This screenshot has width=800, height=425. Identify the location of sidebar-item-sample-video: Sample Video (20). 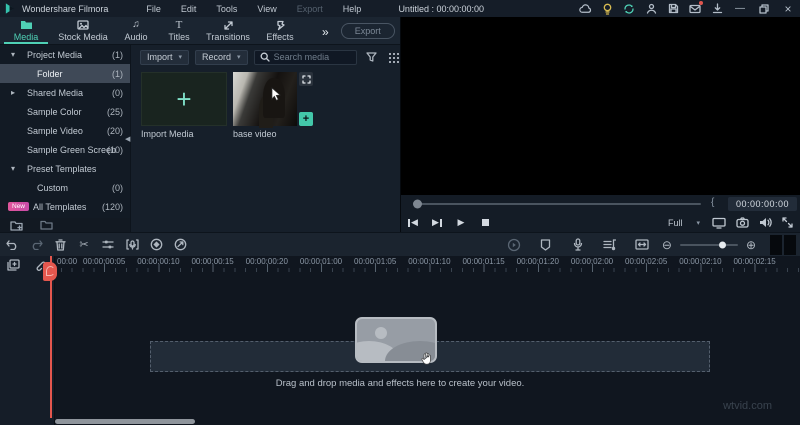
(65, 130).